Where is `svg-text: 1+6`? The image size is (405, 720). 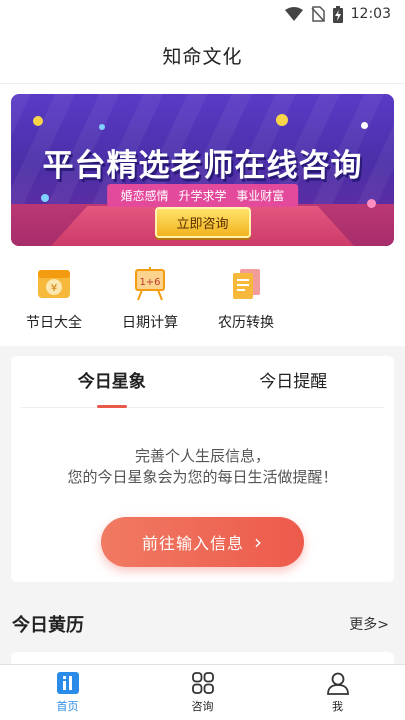
svg-text: 1+6 is located at coordinates (149, 282).